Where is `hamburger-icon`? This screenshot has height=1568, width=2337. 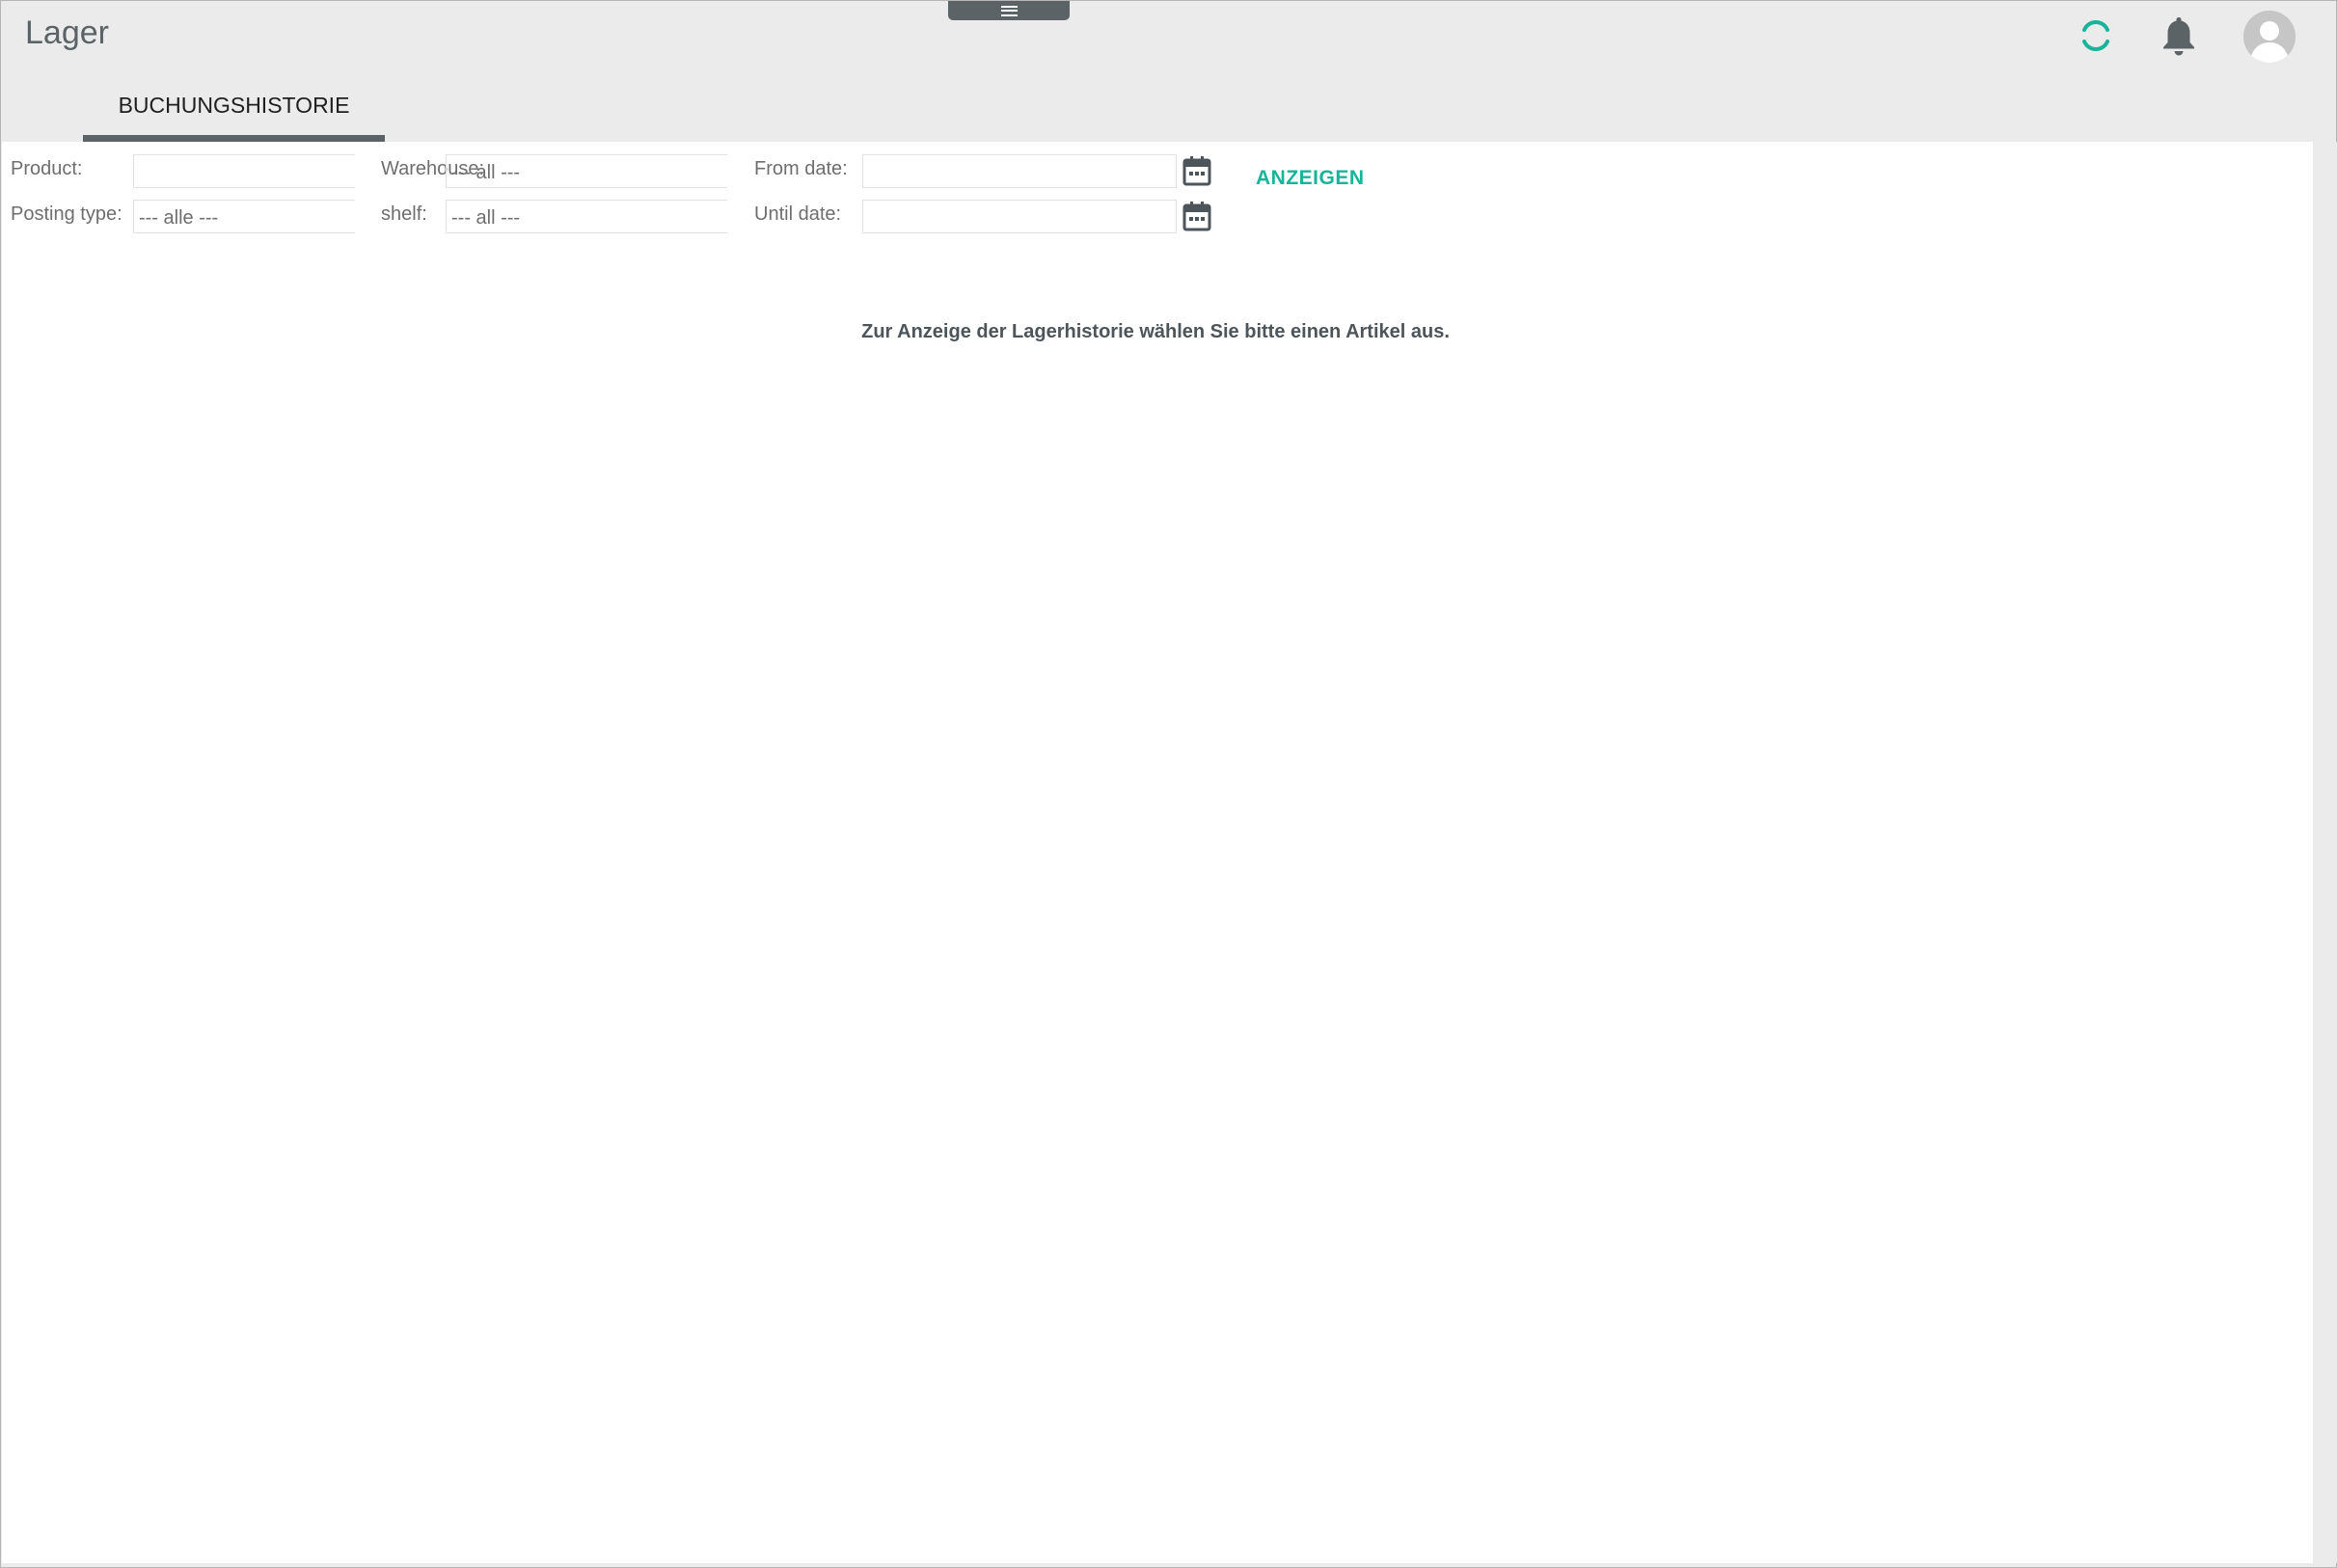
hamburger-icon is located at coordinates (1009, 11).